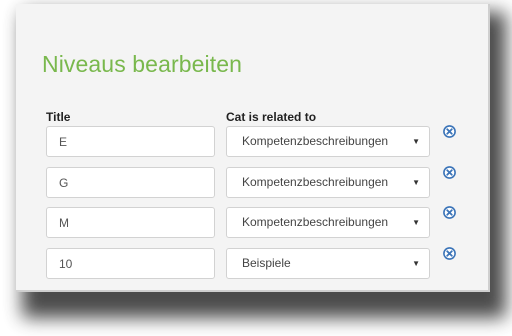  What do you see at coordinates (266, 263) in the screenshot?
I see `category-select-value: Beispiele` at bounding box center [266, 263].